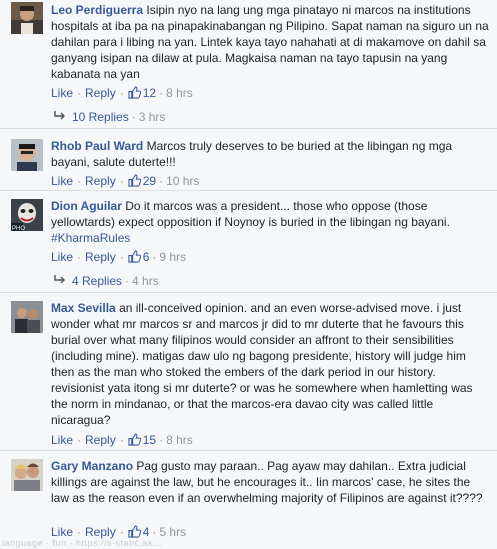 The height and width of the screenshot is (549, 497). Describe the element at coordinates (172, 257) in the screenshot. I see `comment-time: 9 hrs` at that location.